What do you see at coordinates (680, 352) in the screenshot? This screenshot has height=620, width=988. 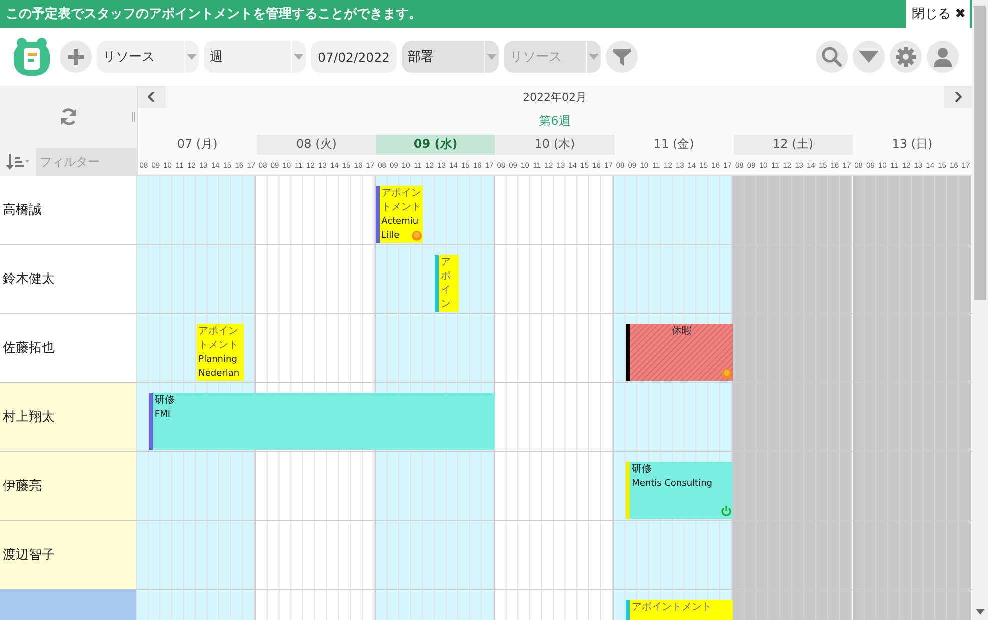 I see `vacation-event: 休暇` at bounding box center [680, 352].